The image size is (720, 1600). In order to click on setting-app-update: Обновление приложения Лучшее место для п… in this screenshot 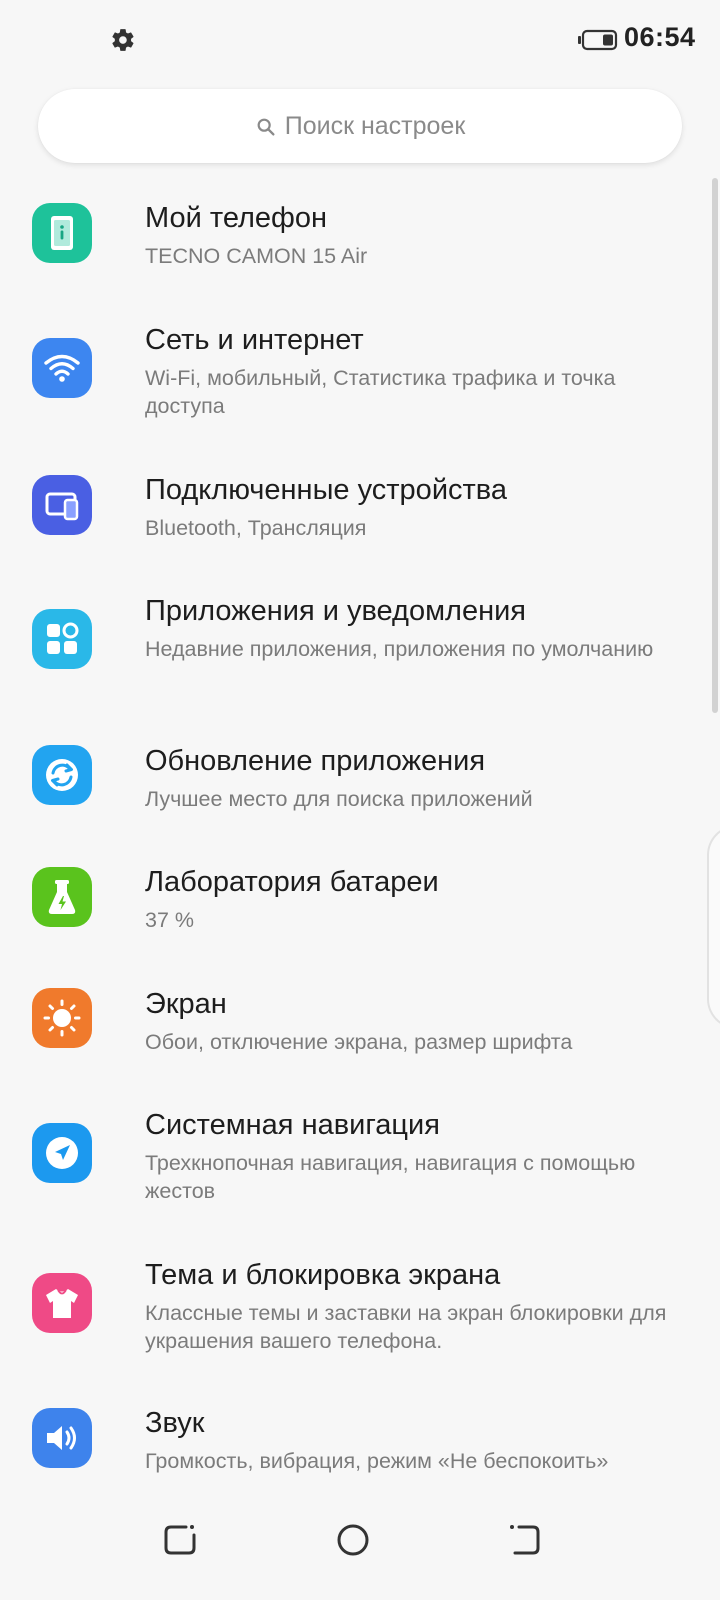, I will do `click(352, 788)`.